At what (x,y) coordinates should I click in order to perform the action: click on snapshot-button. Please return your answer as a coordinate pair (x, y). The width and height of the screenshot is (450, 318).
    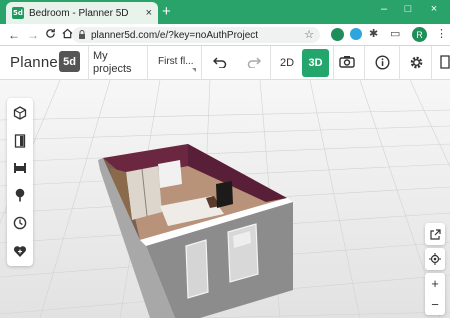
    Looking at the image, I should click on (347, 63).